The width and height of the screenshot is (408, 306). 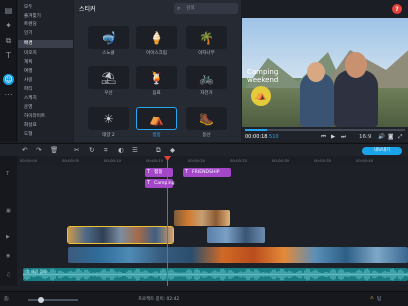 I want to click on overlay-clip, so click(x=202, y=218).